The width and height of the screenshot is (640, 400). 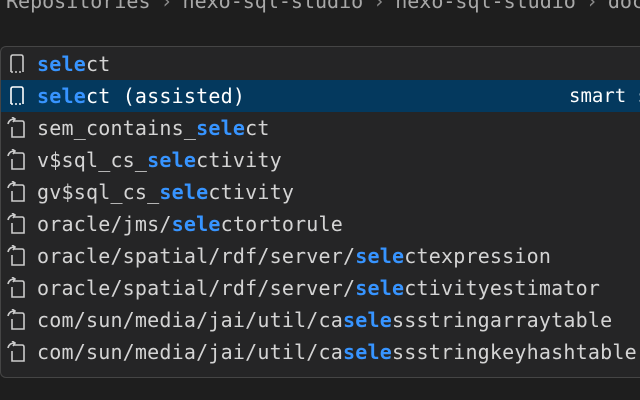 I want to click on suggestion-label: select (assisted), so click(x=141, y=96).